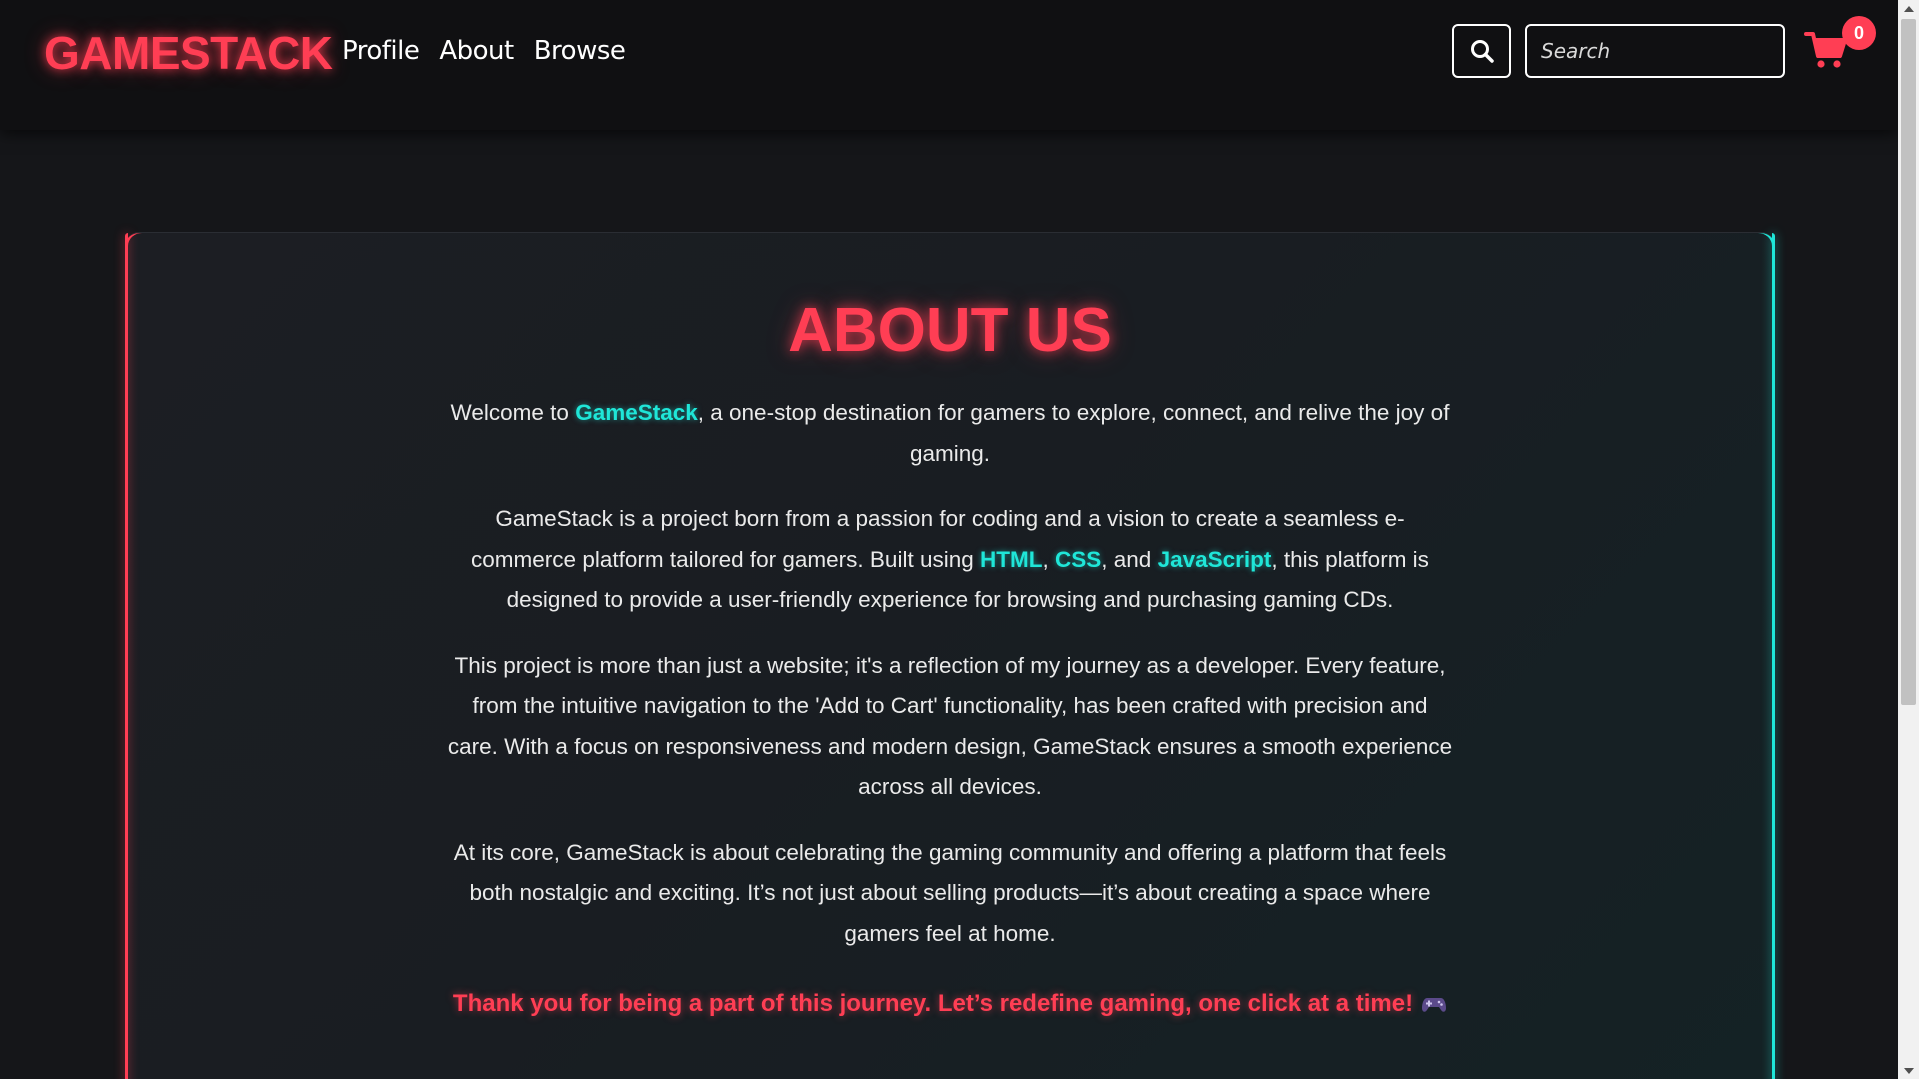 The width and height of the screenshot is (1919, 1079). Describe the element at coordinates (1129, 559) in the screenshot. I see `tech-separator-2: , and` at that location.